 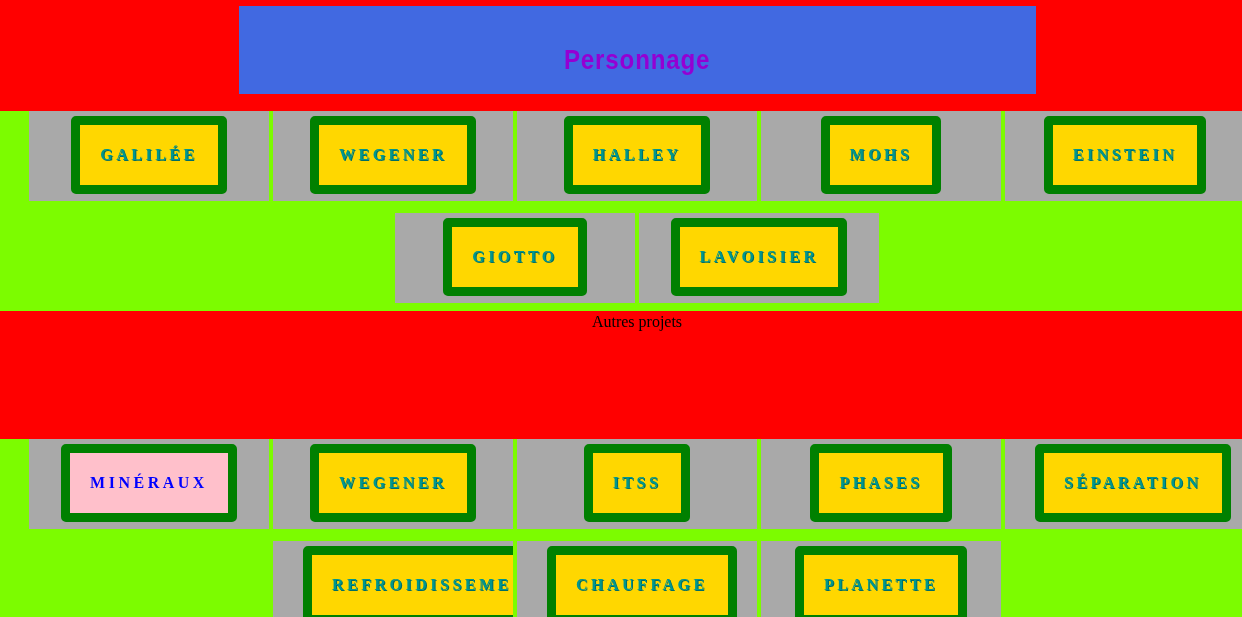 I want to click on project-button: PHASES, so click(x=881, y=483).